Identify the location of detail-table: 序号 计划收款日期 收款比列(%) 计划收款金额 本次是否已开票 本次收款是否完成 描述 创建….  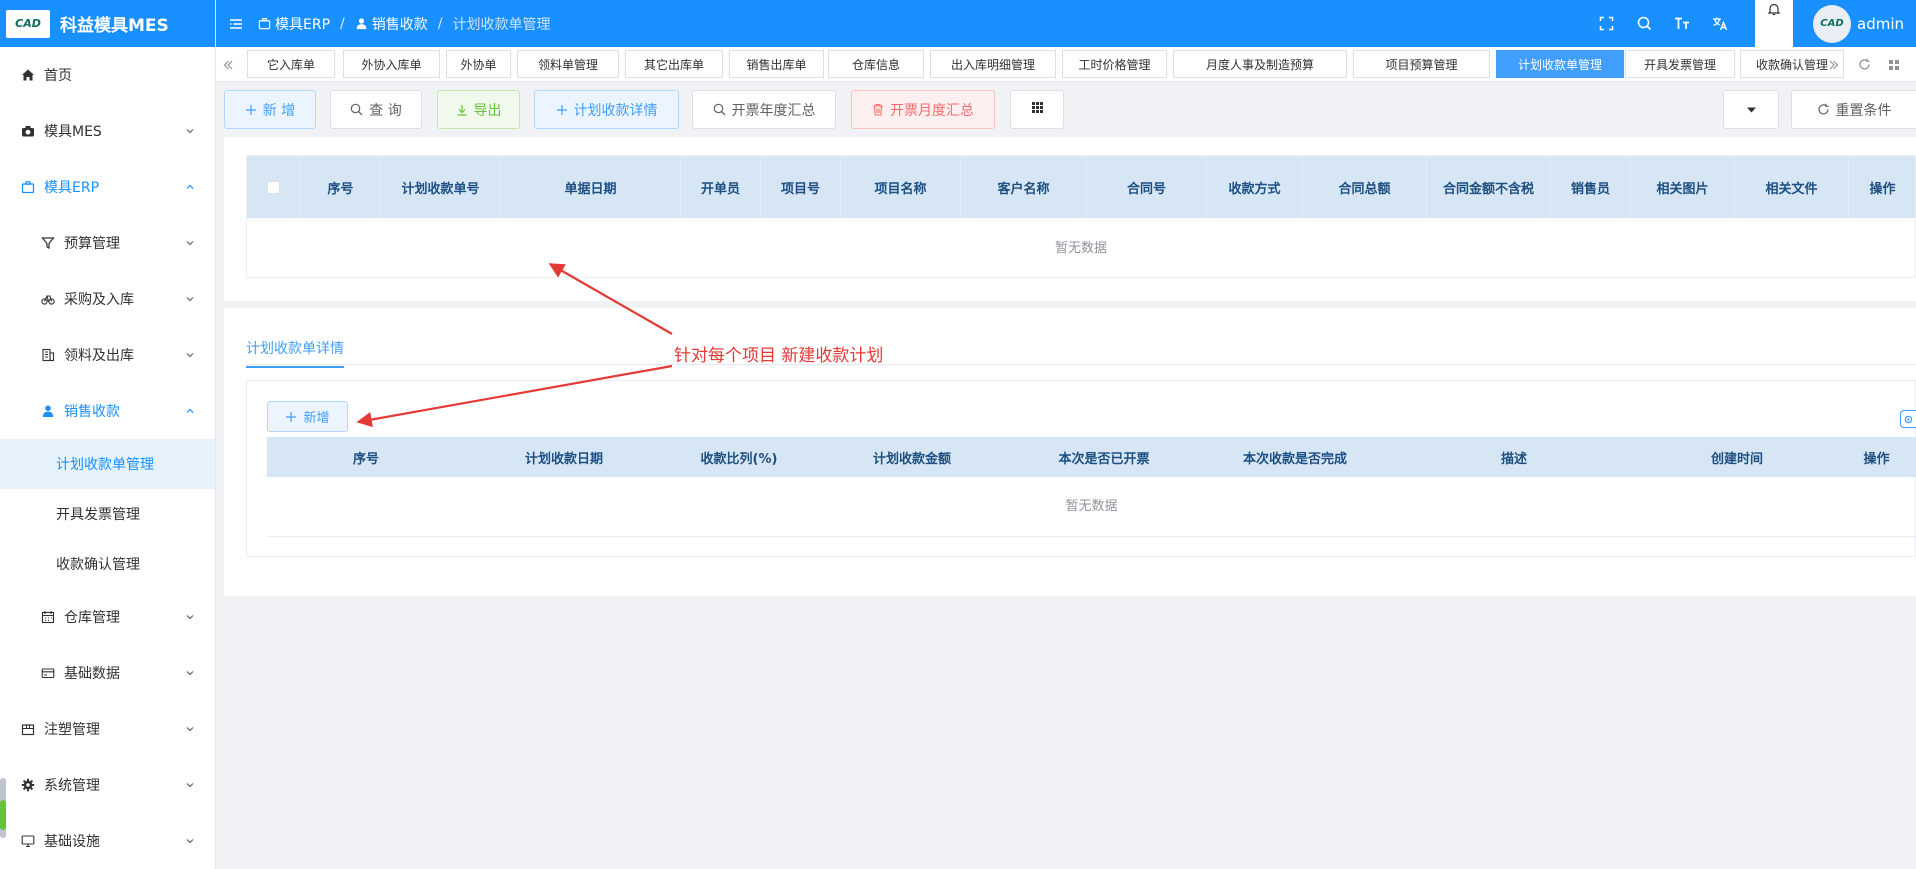
(1091, 487).